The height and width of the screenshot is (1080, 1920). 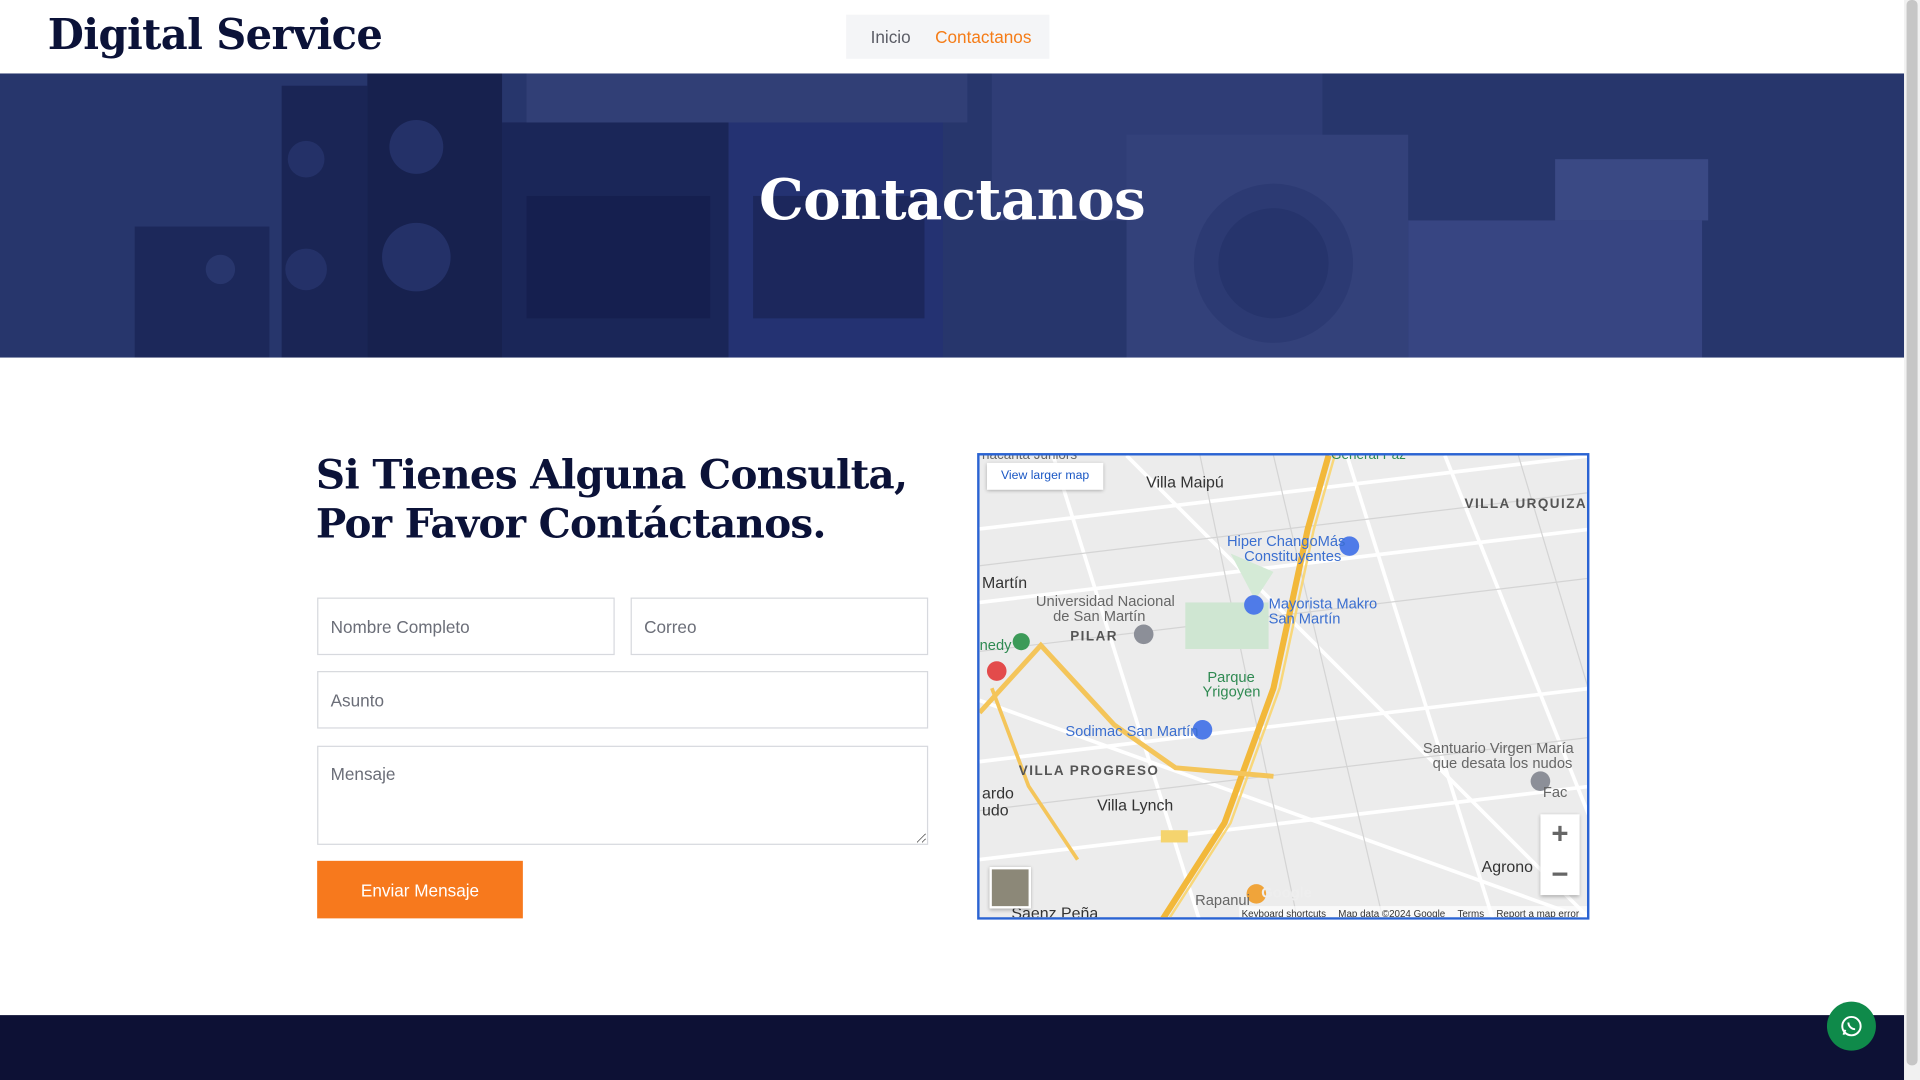 I want to click on subject-field, so click(x=623, y=700).